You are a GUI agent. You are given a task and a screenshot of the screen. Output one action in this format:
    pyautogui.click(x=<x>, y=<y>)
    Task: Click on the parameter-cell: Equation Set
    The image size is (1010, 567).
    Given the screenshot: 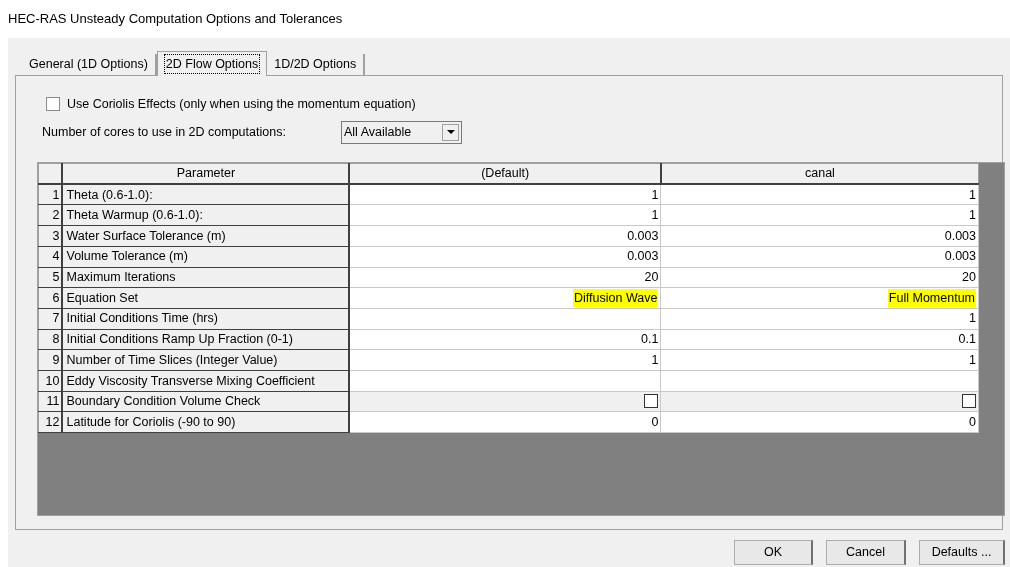 What is the action you would take?
    pyautogui.click(x=206, y=298)
    